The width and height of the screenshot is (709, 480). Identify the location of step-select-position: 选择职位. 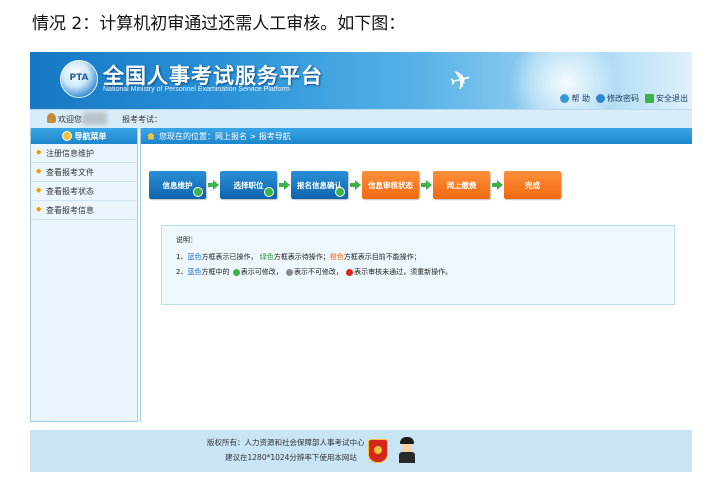
(248, 185).